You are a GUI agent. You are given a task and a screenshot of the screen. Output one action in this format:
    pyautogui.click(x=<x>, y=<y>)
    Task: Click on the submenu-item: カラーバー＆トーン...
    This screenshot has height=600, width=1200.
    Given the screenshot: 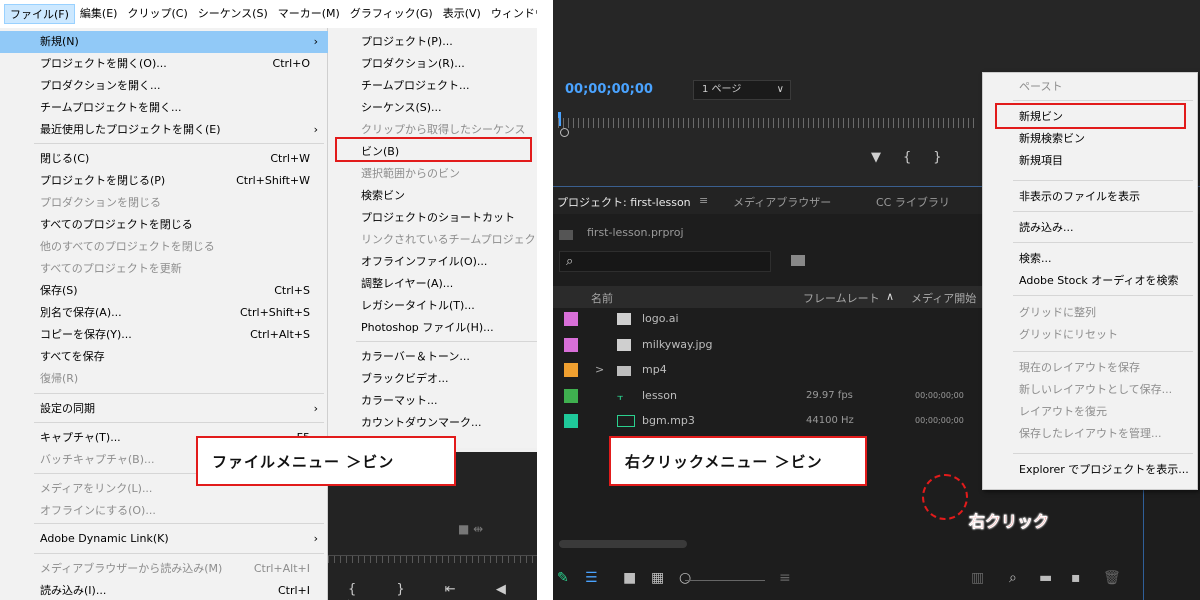 What is the action you would take?
    pyautogui.click(x=432, y=357)
    